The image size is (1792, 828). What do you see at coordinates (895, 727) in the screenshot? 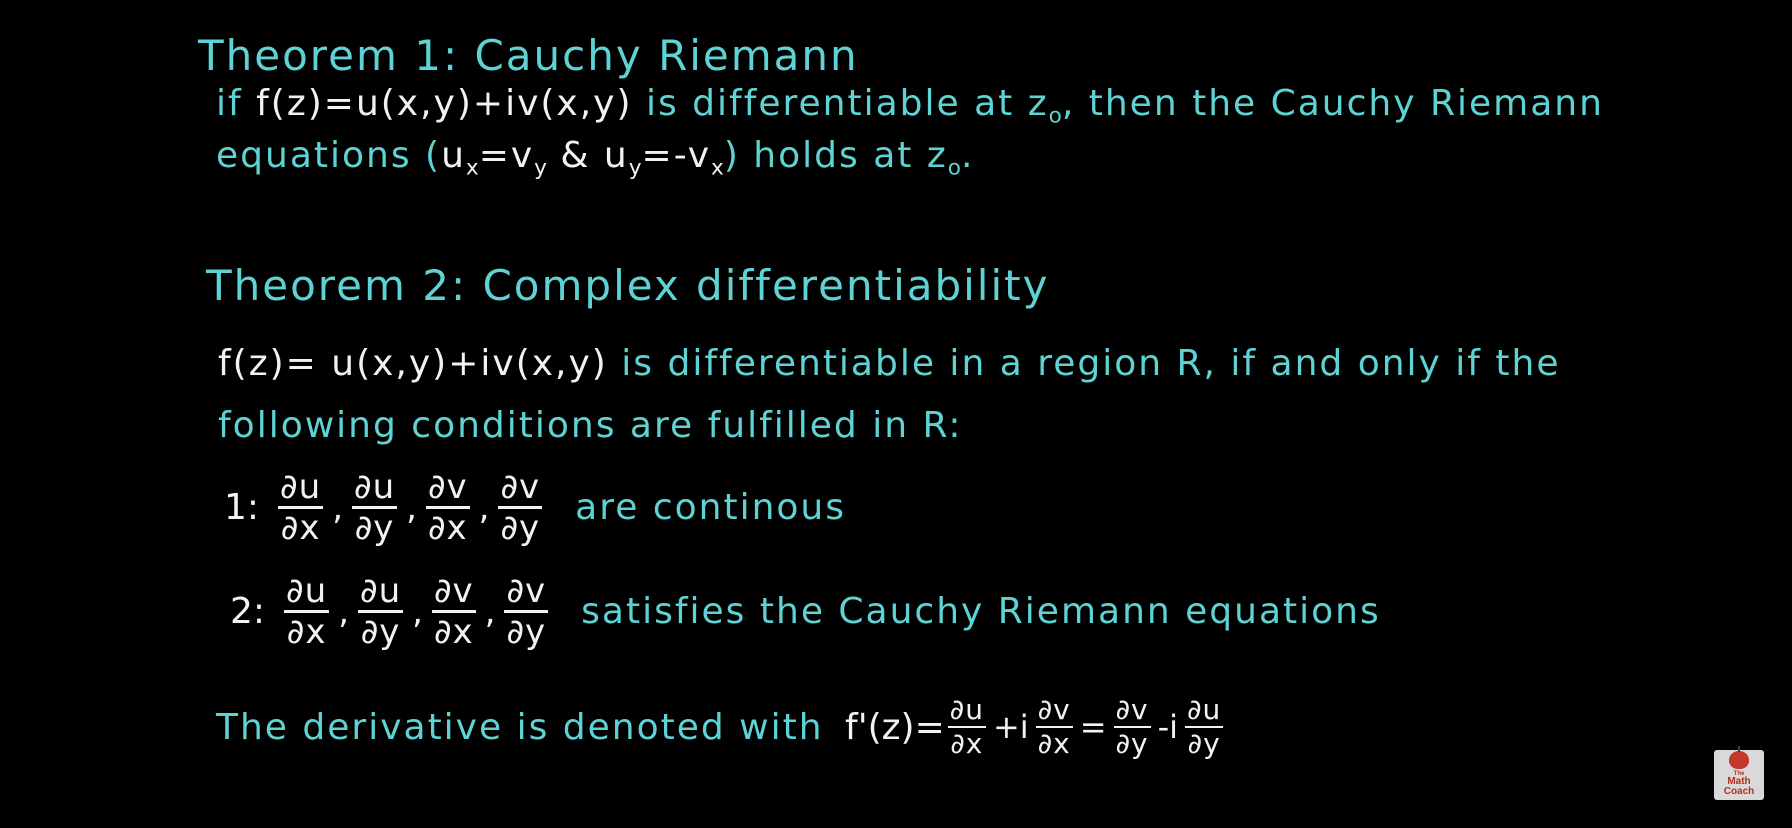
I see `derivative-lhs: f'(z)=` at bounding box center [895, 727].